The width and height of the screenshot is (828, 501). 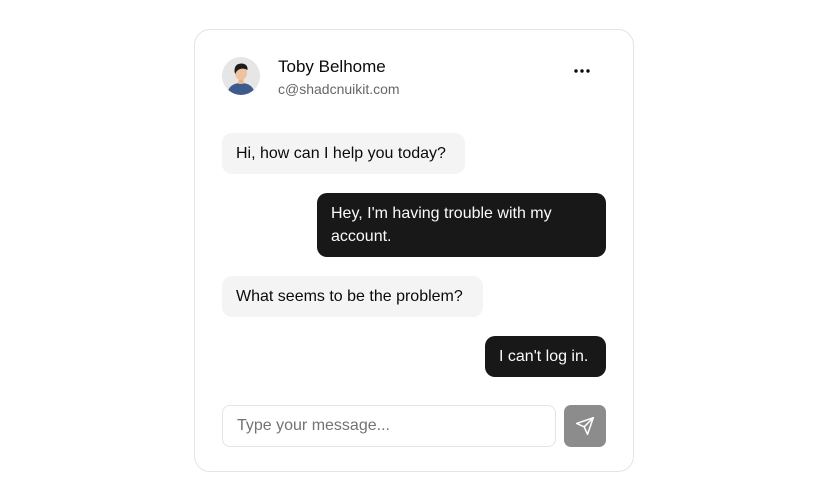 I want to click on avatar, so click(x=241, y=76).